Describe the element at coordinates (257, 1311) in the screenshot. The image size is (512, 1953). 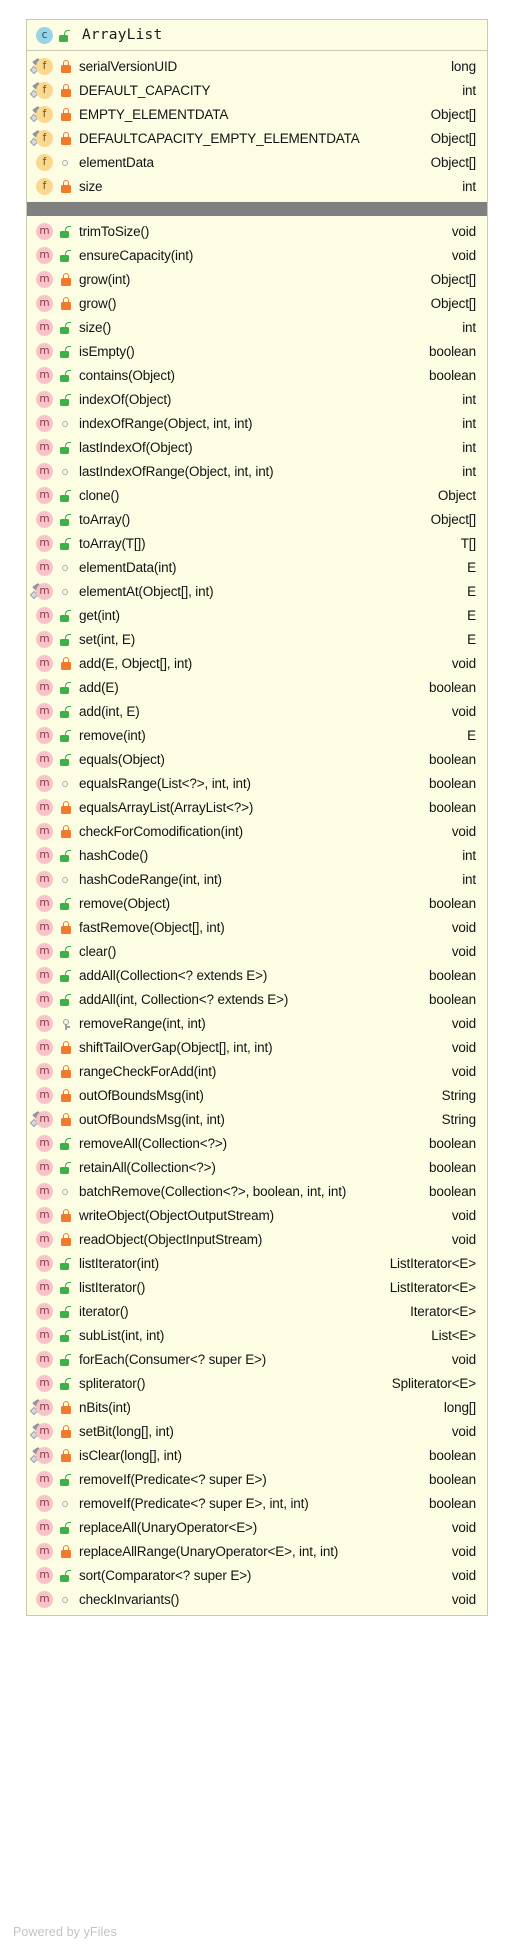
I see `method-row: m iterator() Iterator<E>` at that location.